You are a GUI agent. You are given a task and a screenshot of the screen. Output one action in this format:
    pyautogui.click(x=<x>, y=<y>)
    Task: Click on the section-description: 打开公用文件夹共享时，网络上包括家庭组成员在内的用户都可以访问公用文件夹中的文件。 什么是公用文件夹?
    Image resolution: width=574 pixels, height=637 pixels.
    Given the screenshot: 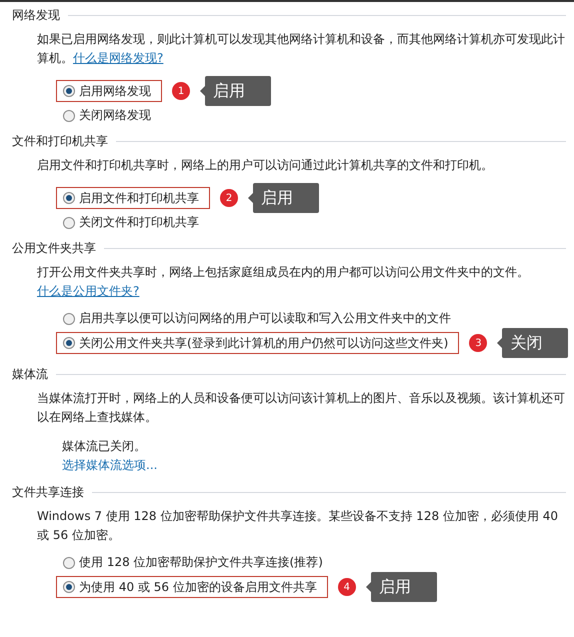 What is the action you would take?
    pyautogui.click(x=283, y=282)
    